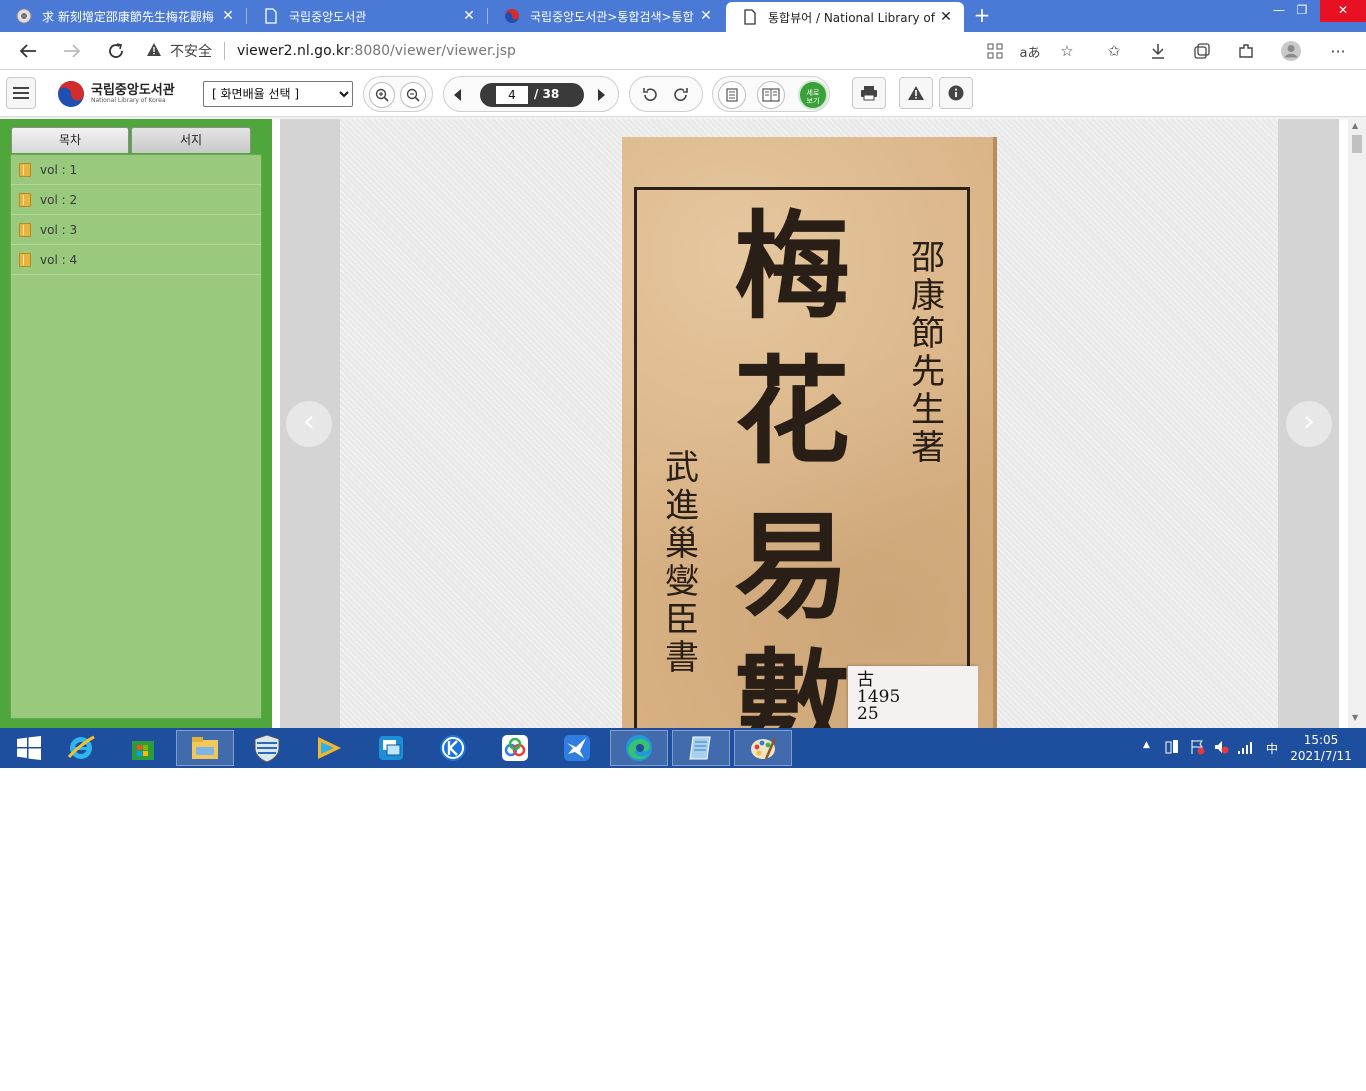 The image size is (1366, 1091). I want to click on library-logo: 국립중앙도서관 National Library of Korea, so click(115, 94).